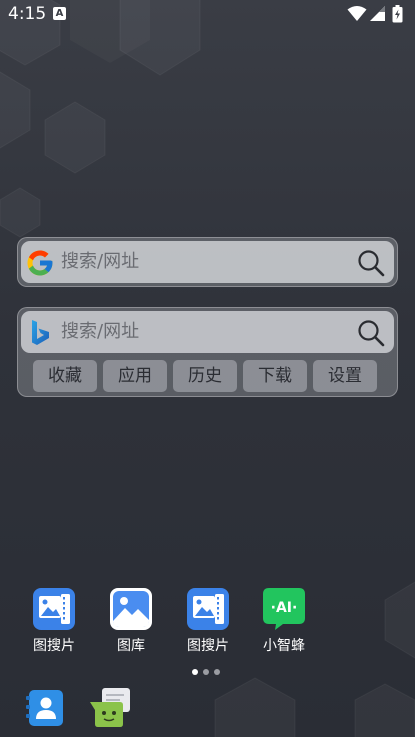 This screenshot has width=415, height=737. Describe the element at coordinates (205, 376) in the screenshot. I see `shortcut-history: 历史` at that location.